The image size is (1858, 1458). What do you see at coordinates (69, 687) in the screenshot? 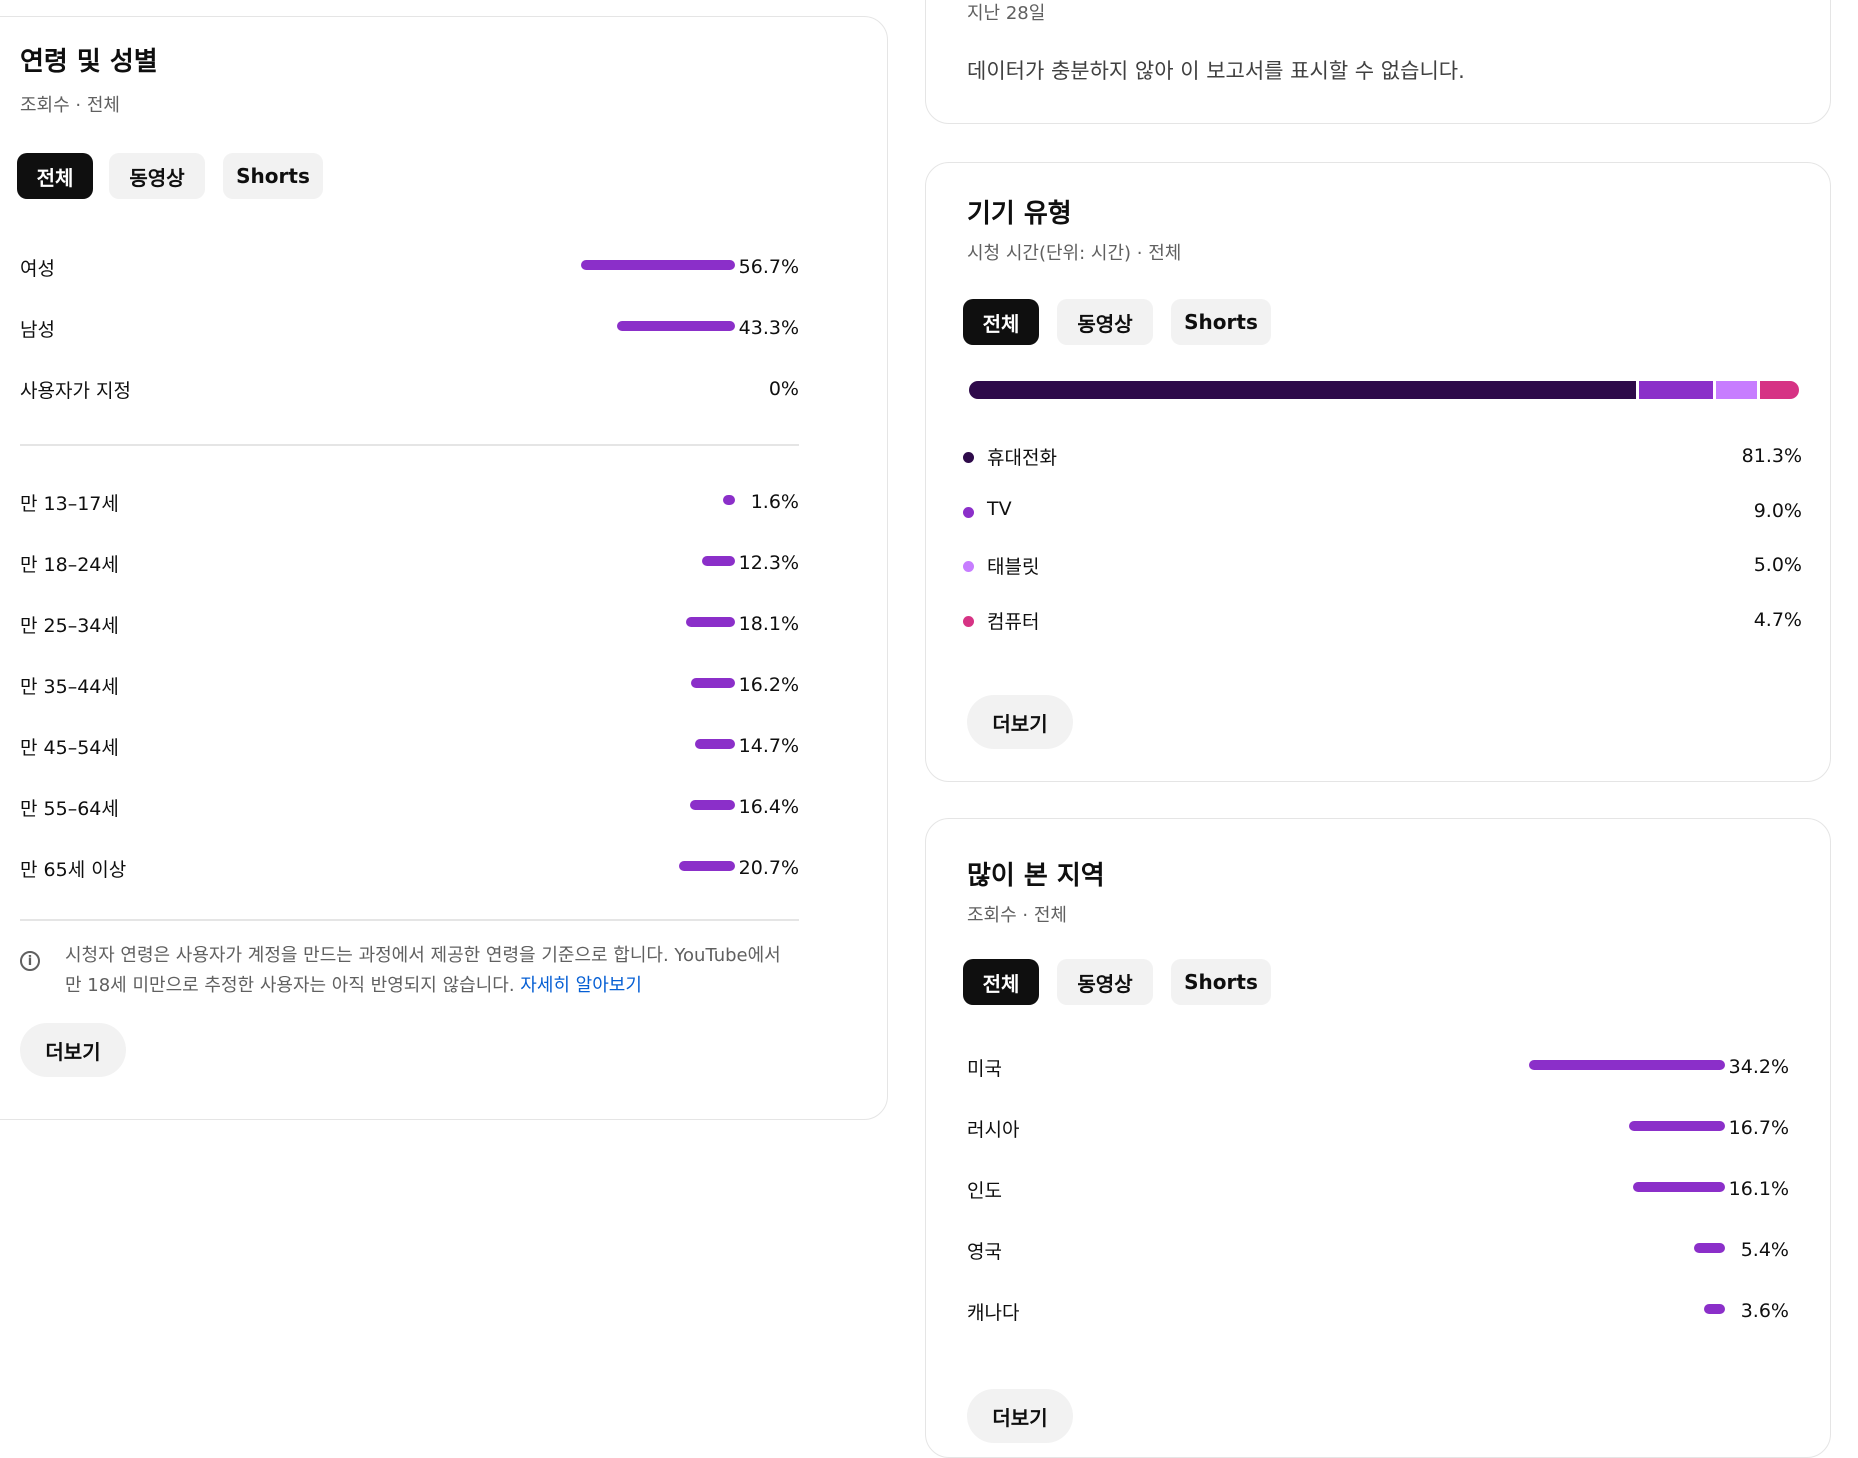
I see `age-label: 만 35–44세` at bounding box center [69, 687].